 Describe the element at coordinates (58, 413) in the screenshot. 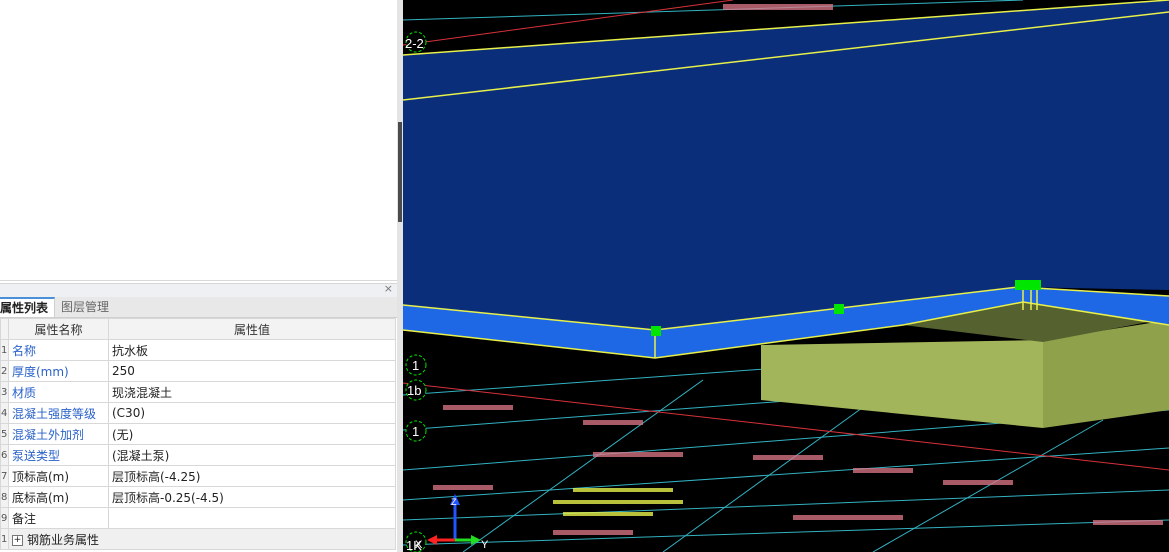

I see `property-name: 混凝土强度等级` at that location.